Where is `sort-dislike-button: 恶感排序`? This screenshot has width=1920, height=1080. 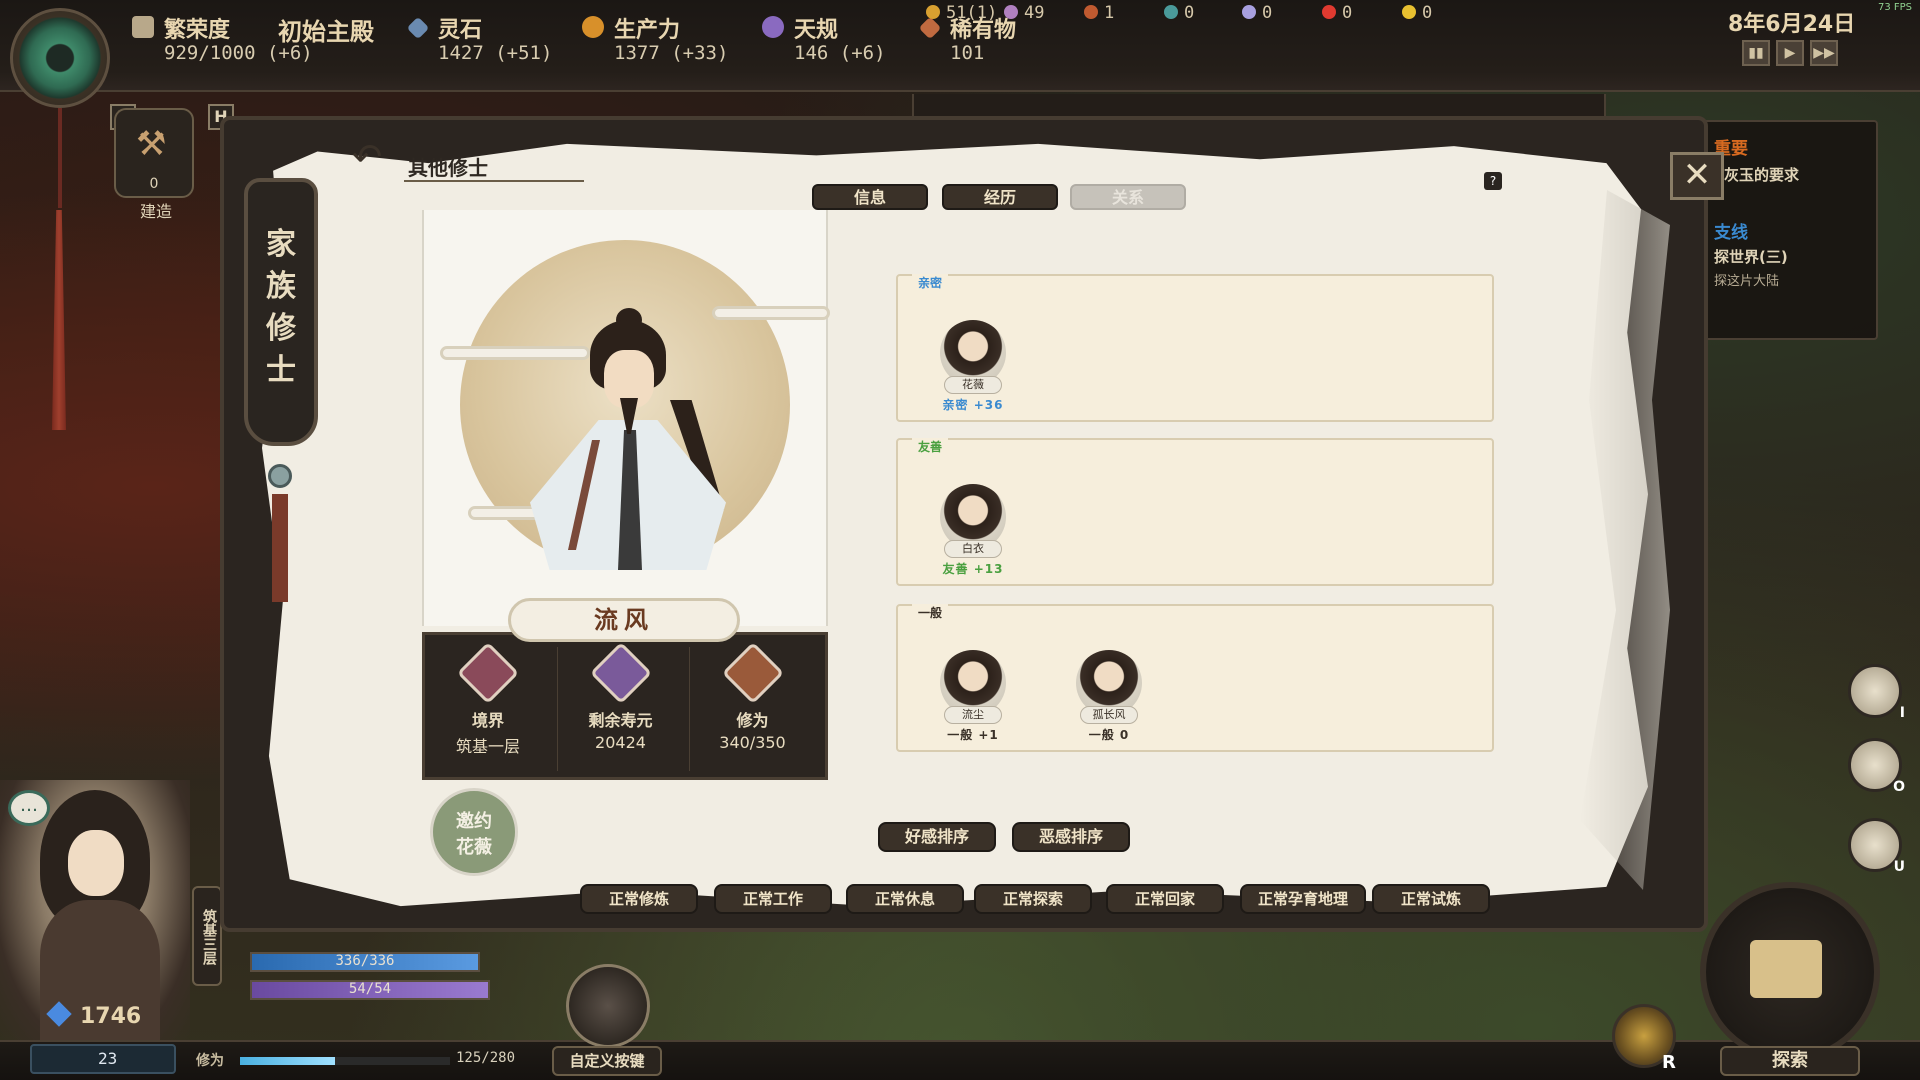 sort-dislike-button: 恶感排序 is located at coordinates (1071, 837).